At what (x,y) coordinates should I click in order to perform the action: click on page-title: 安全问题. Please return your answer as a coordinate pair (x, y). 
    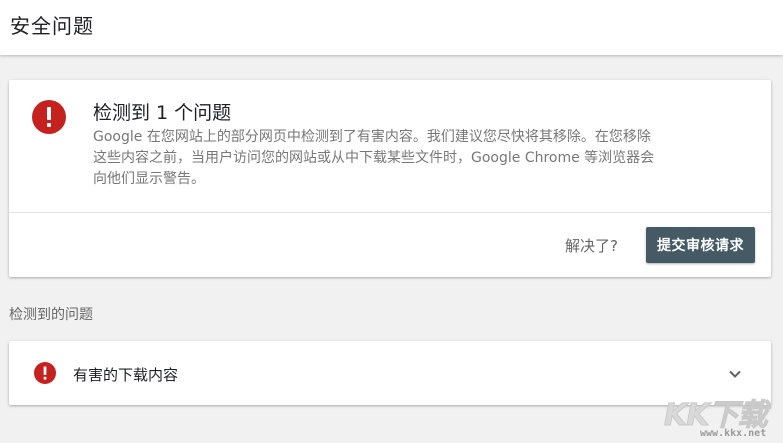
    Looking at the image, I should click on (52, 26).